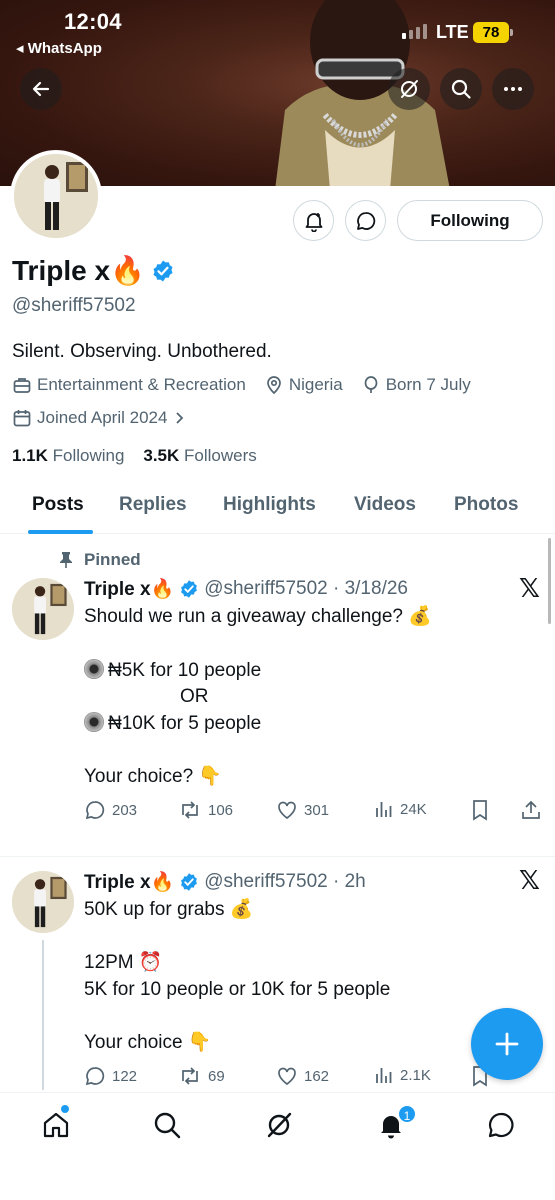 This screenshot has height=1200, width=555. Describe the element at coordinates (428, 384) in the screenshot. I see `birthday-text: Born 7 July` at that location.